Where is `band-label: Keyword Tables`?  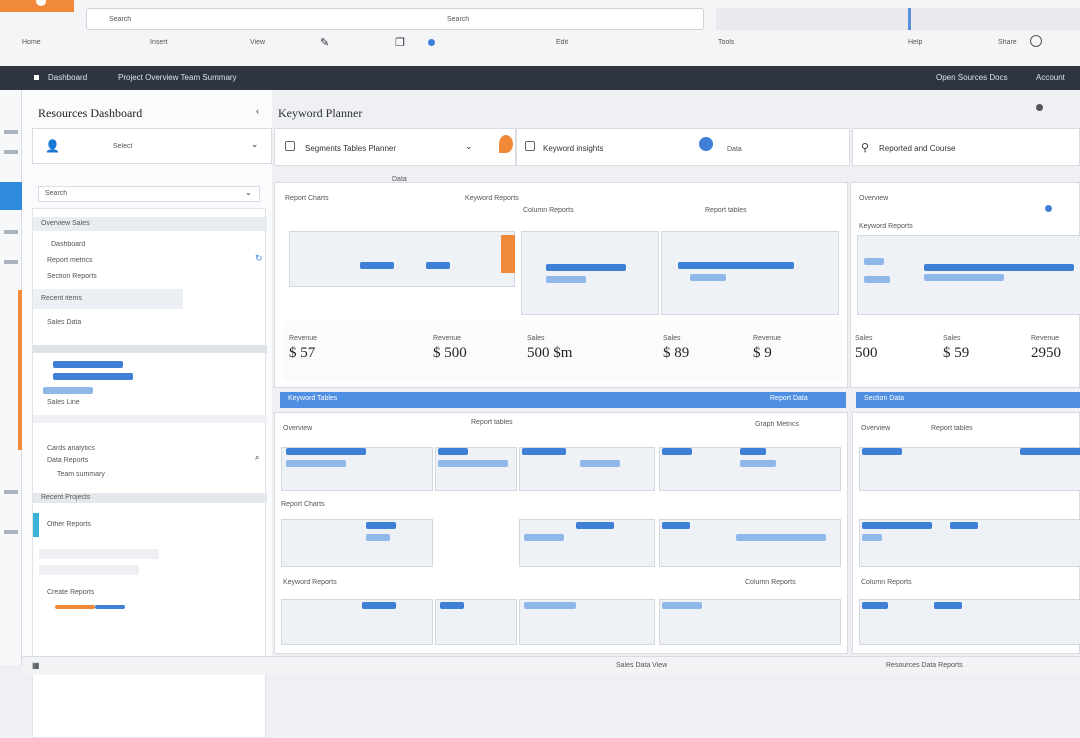
band-label: Keyword Tables is located at coordinates (313, 398).